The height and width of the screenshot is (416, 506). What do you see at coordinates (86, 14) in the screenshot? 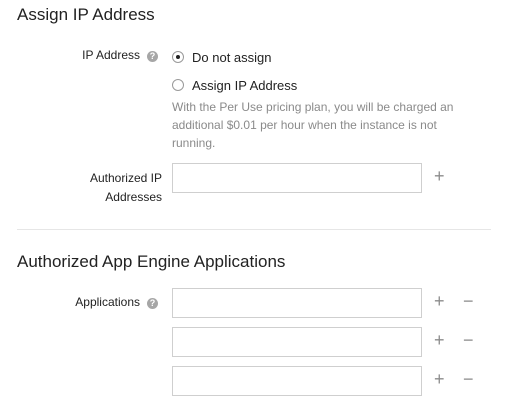
I see `ip-section-title: Assign IP Address` at bounding box center [86, 14].